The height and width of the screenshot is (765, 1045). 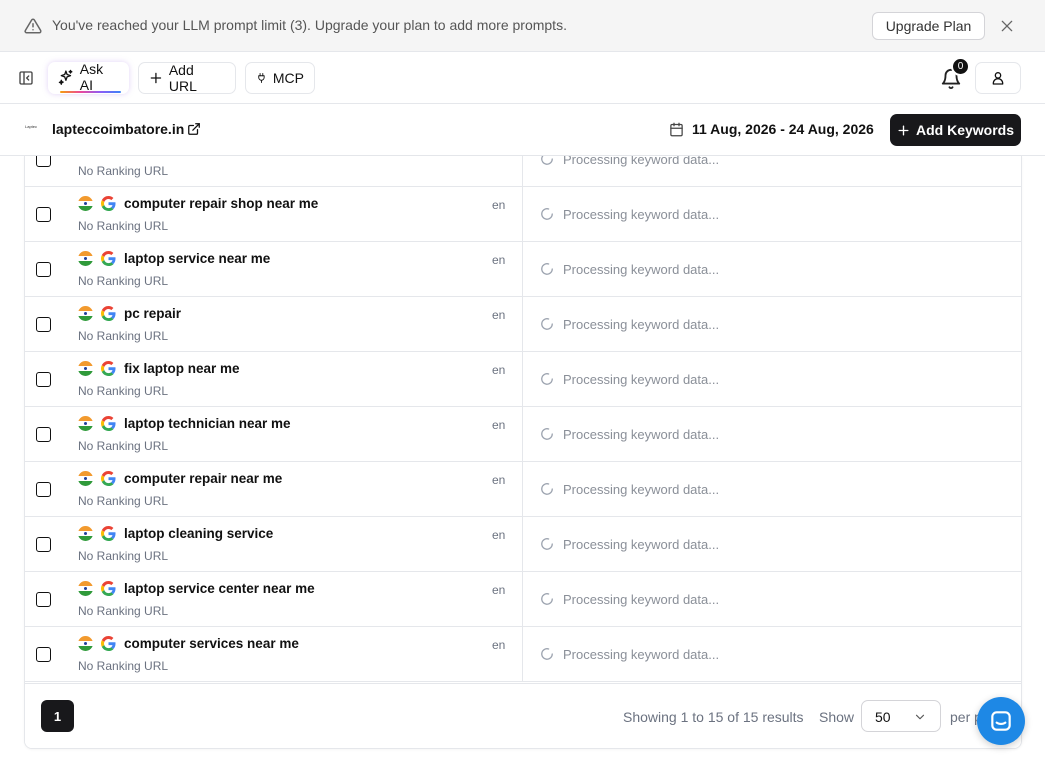 What do you see at coordinates (91, 77) in the screenshot?
I see `ask-ai-label: Ask AI` at bounding box center [91, 77].